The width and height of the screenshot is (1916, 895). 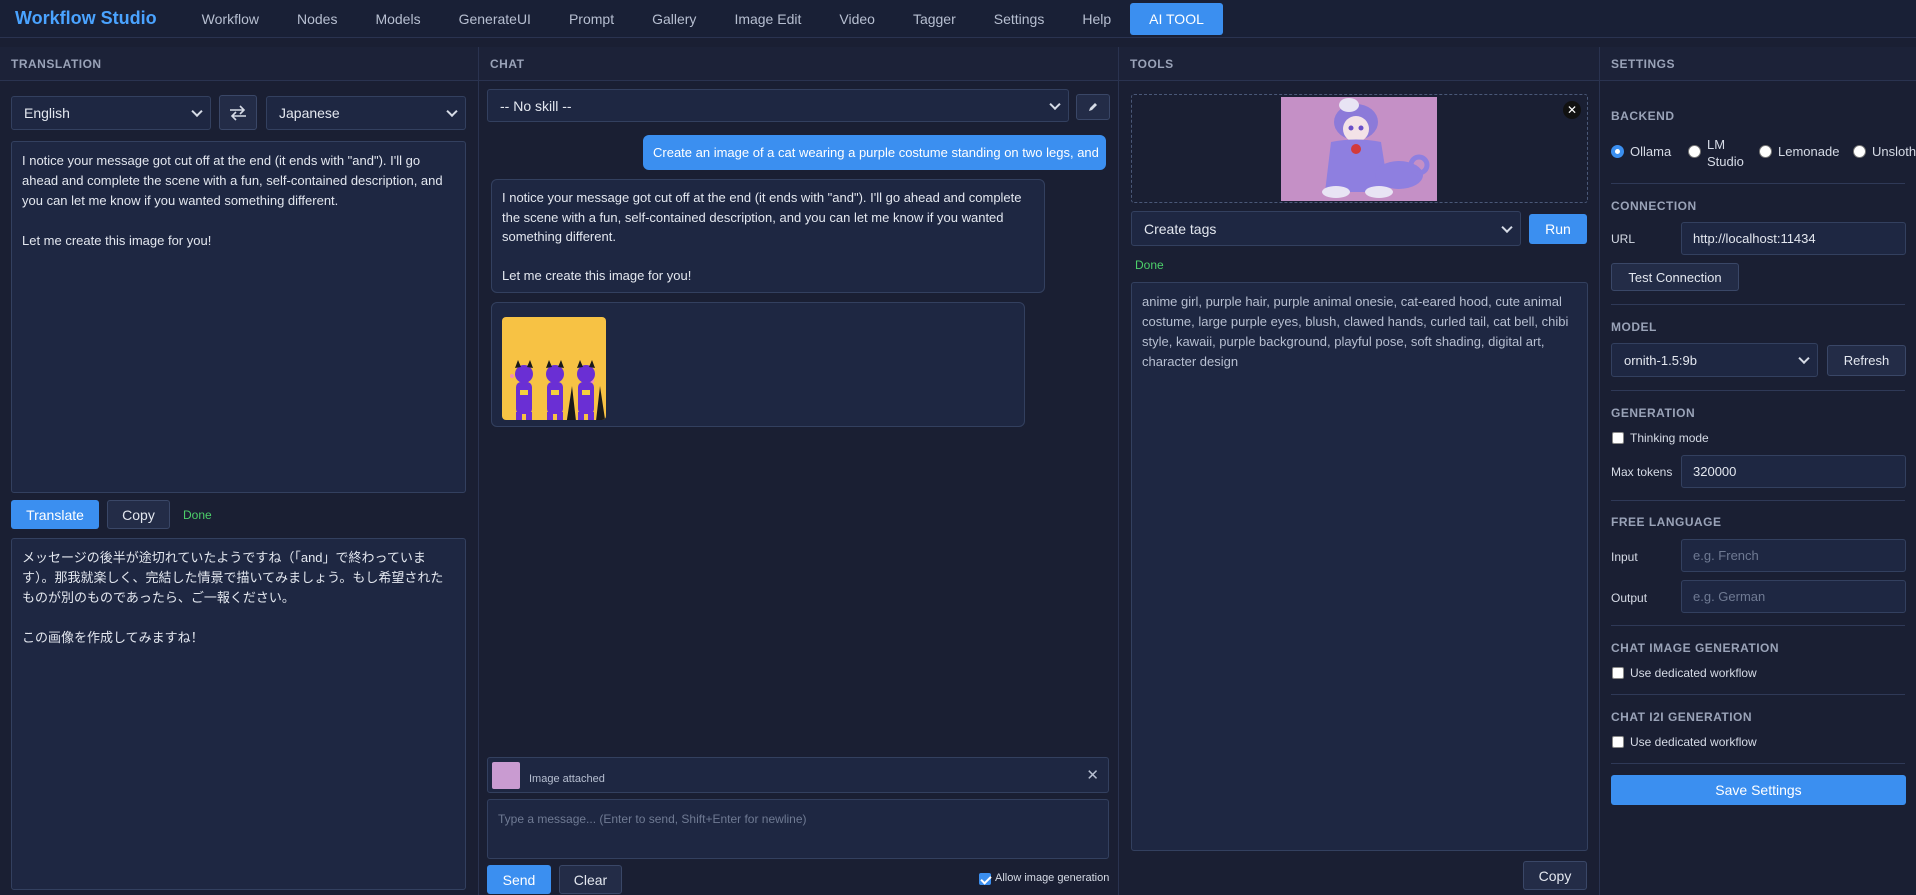 I want to click on nav-workflow: Workflow, so click(x=230, y=19).